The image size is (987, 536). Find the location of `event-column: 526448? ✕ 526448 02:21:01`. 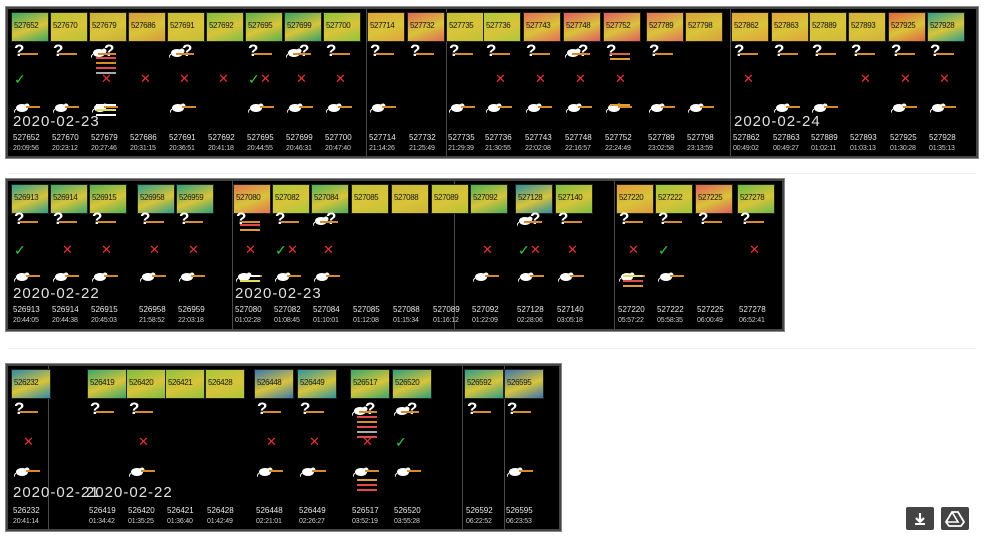

event-column: 526448? ✕ 526448 02:21:01 is located at coordinates (273, 447).